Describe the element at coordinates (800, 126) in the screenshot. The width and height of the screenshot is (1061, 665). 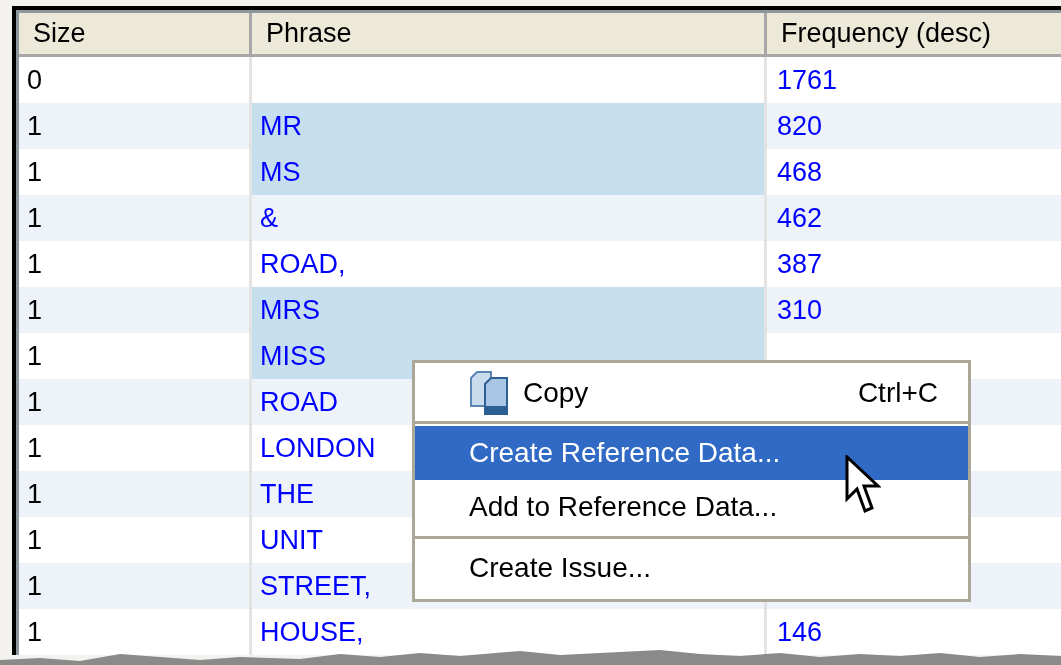
I see `table-cell-text: 820` at that location.